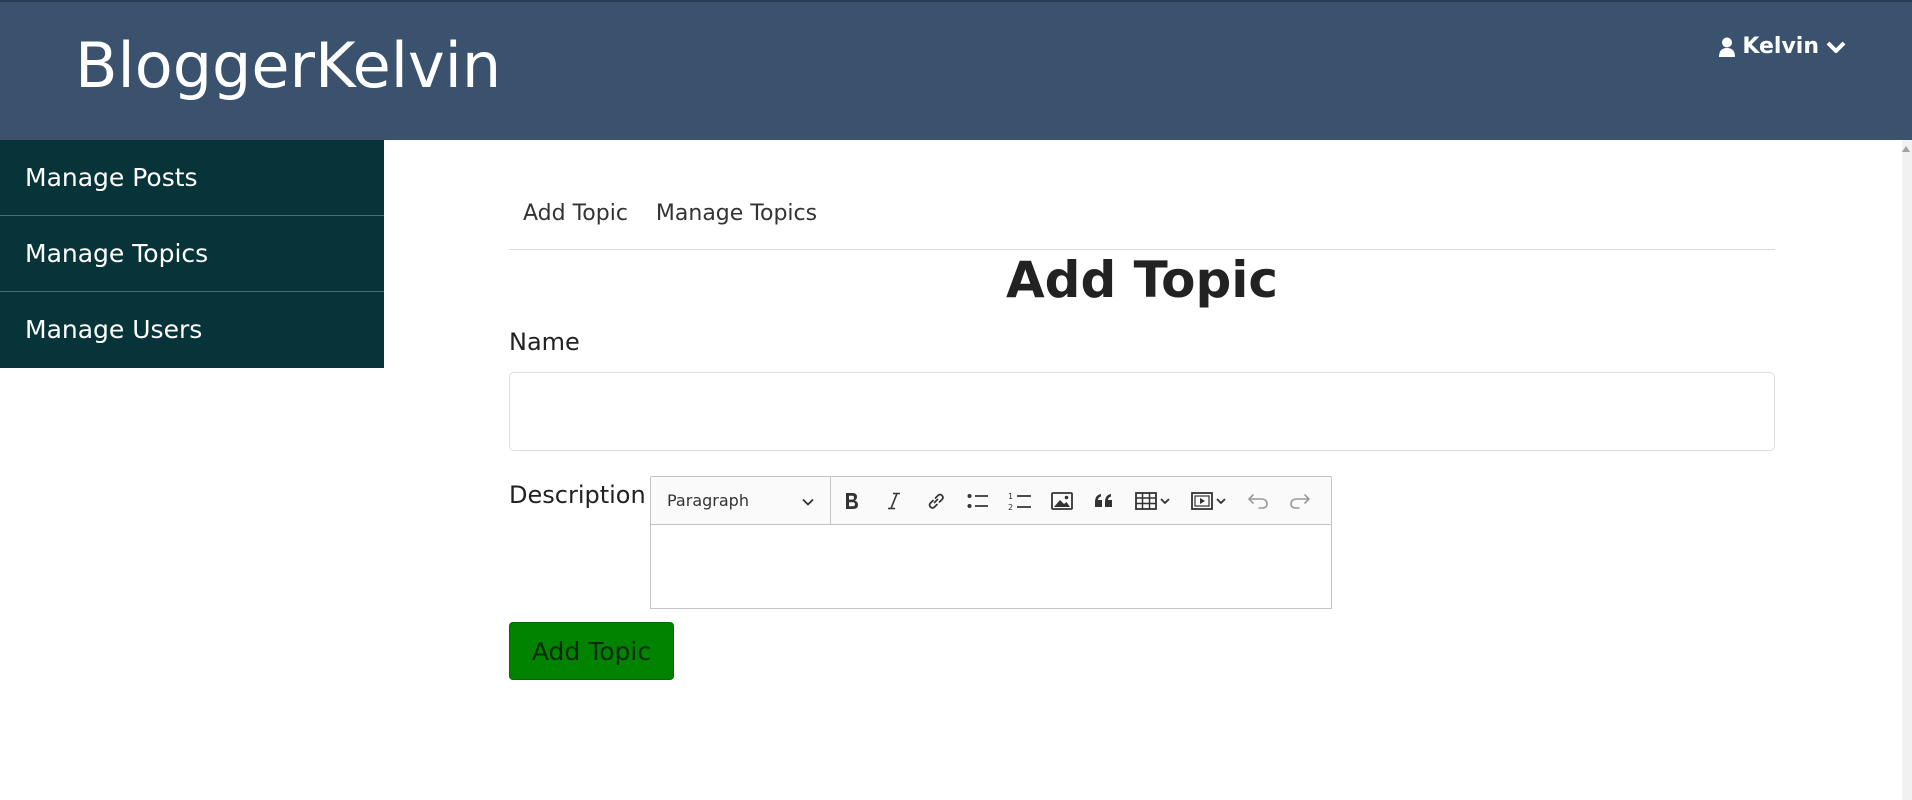 The height and width of the screenshot is (800, 1912). What do you see at coordinates (1906, 149) in the screenshot?
I see `scroll-up-icon` at bounding box center [1906, 149].